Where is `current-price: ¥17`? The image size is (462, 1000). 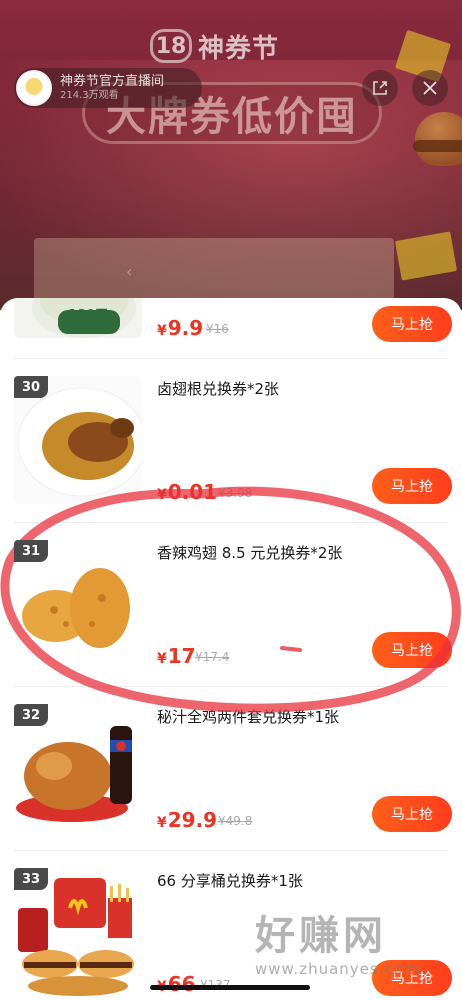
current-price: ¥17 is located at coordinates (176, 656).